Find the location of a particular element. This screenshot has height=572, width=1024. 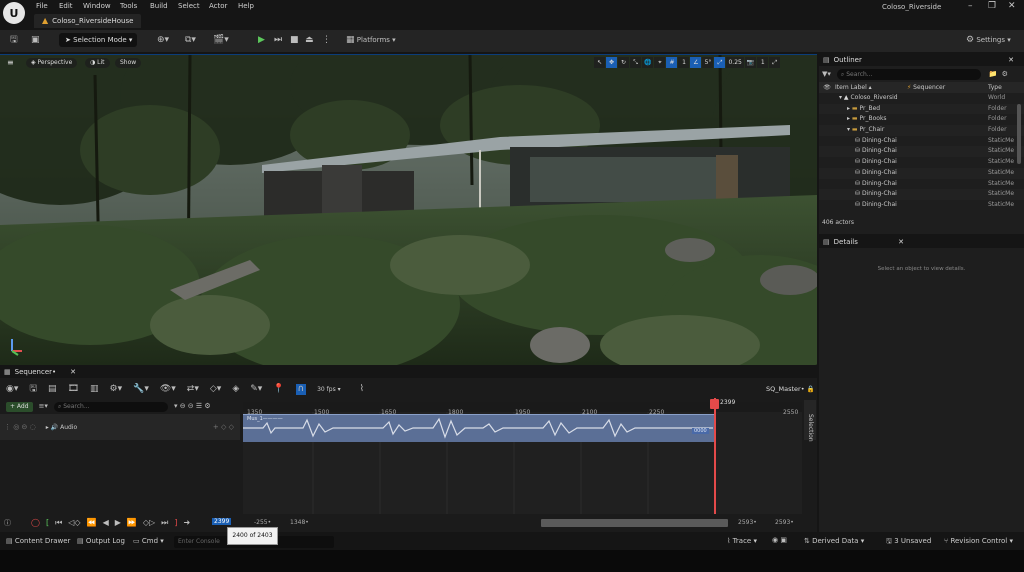

column-sequencer: ⚡ Sequencer is located at coordinates (947, 87).